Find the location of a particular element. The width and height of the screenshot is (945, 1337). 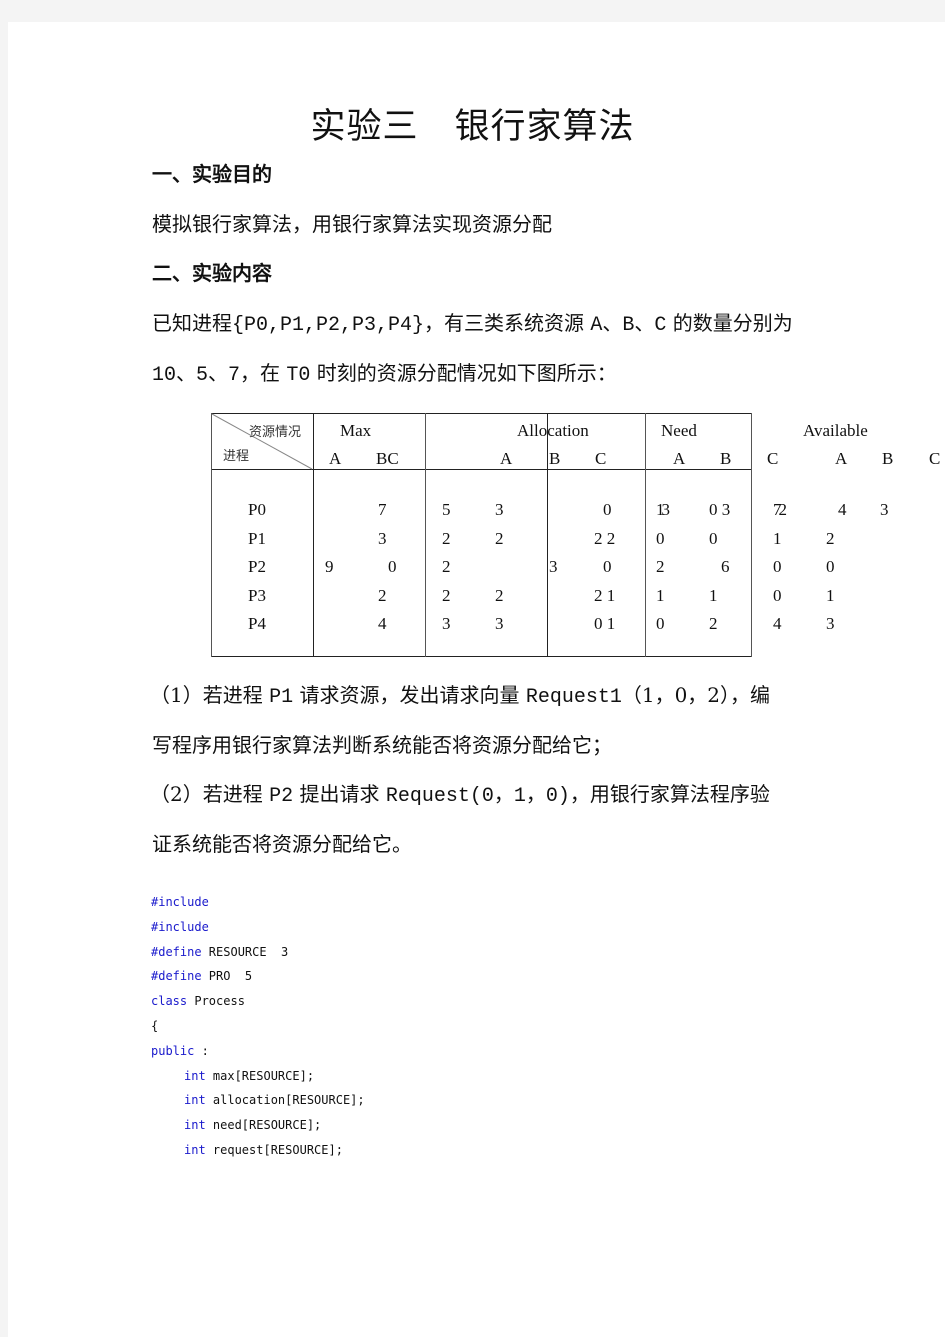

code-text: allocation[RESOURCE]; is located at coordinates (285, 1100).